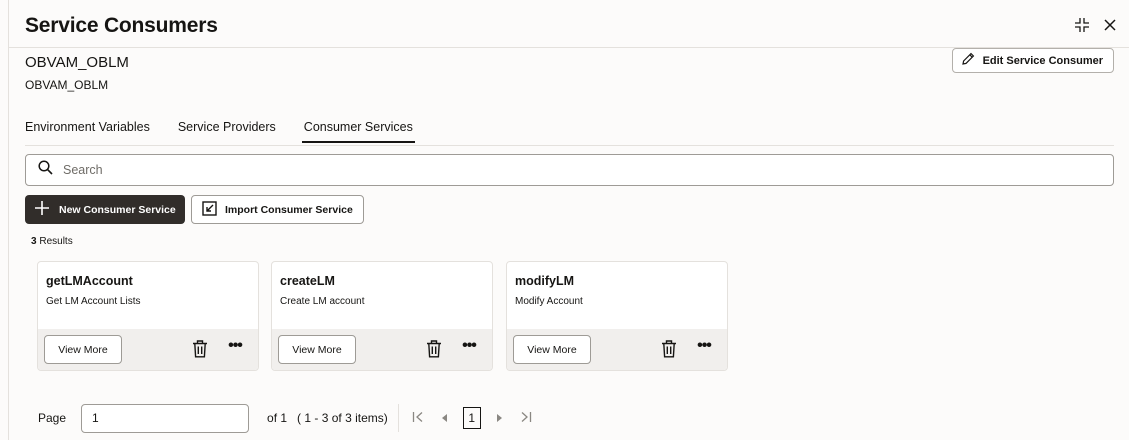 The width and height of the screenshot is (1129, 440). Describe the element at coordinates (572, 31) in the screenshot. I see `page-header: Service Consumers` at that location.